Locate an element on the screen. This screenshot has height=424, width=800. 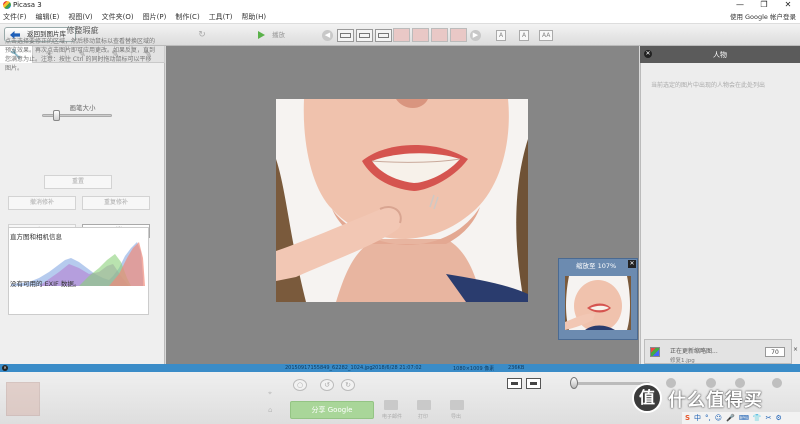
zoom-preview-window is located at coordinates (598, 299).